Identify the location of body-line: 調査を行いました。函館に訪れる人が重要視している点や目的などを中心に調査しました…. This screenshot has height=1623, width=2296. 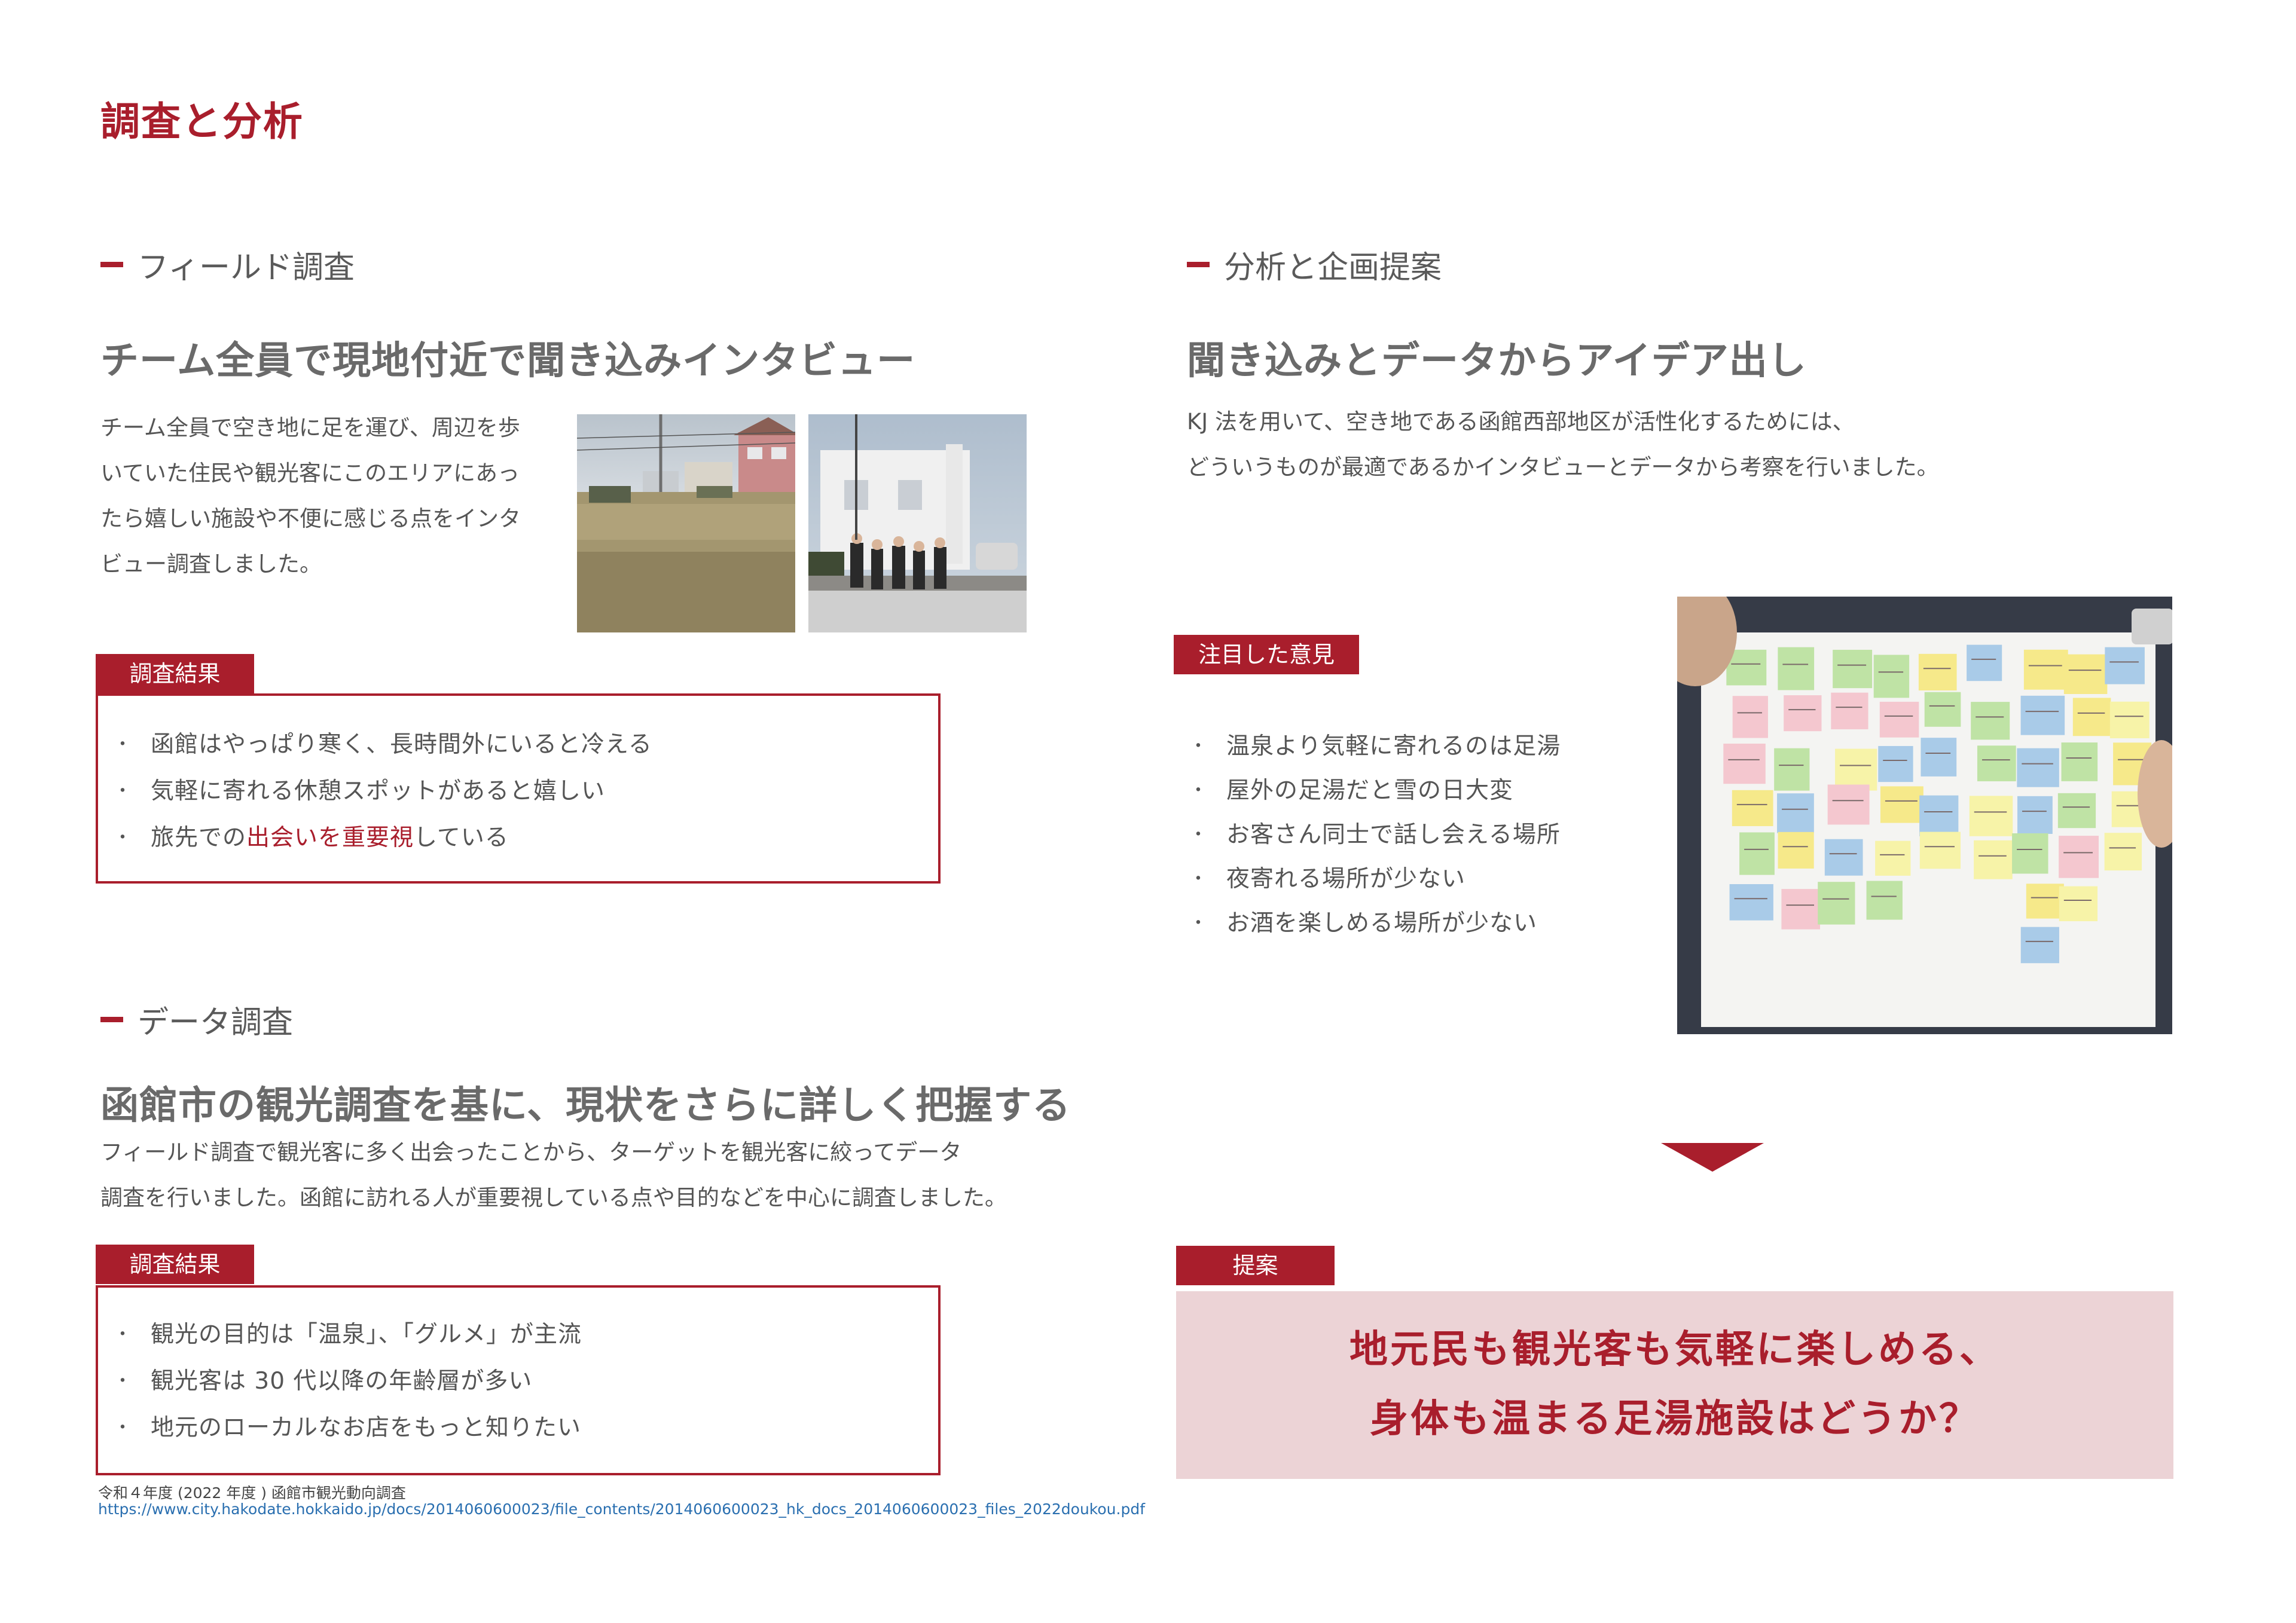
(553, 1198).